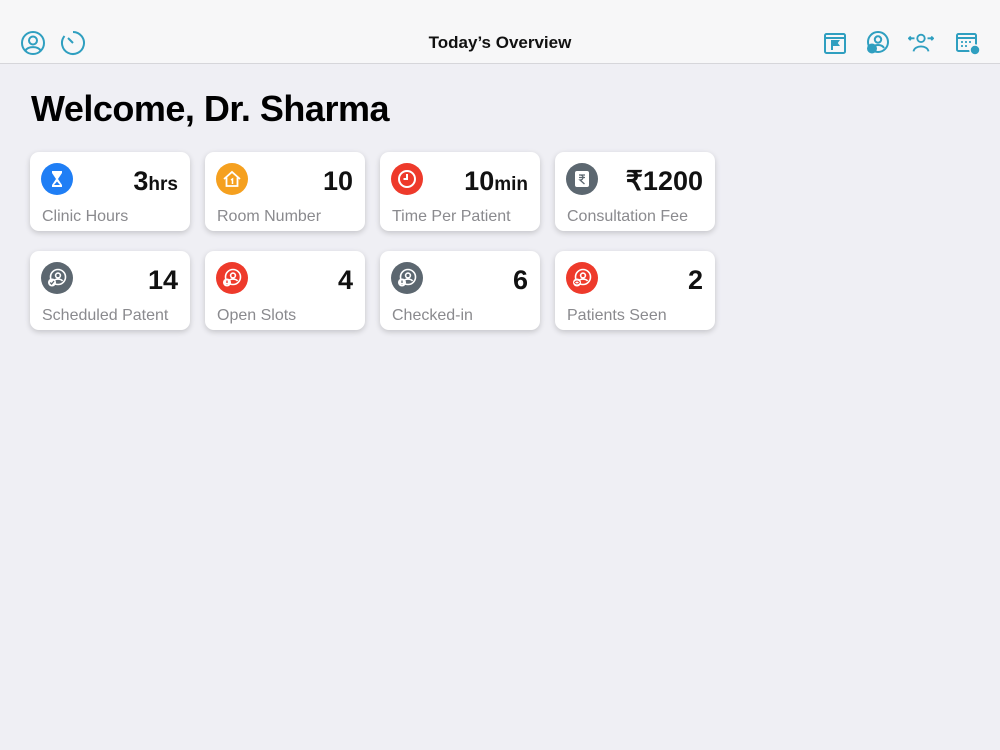 Image resolution: width=1000 pixels, height=750 pixels. I want to click on flag-calendar-icon, so click(835, 43).